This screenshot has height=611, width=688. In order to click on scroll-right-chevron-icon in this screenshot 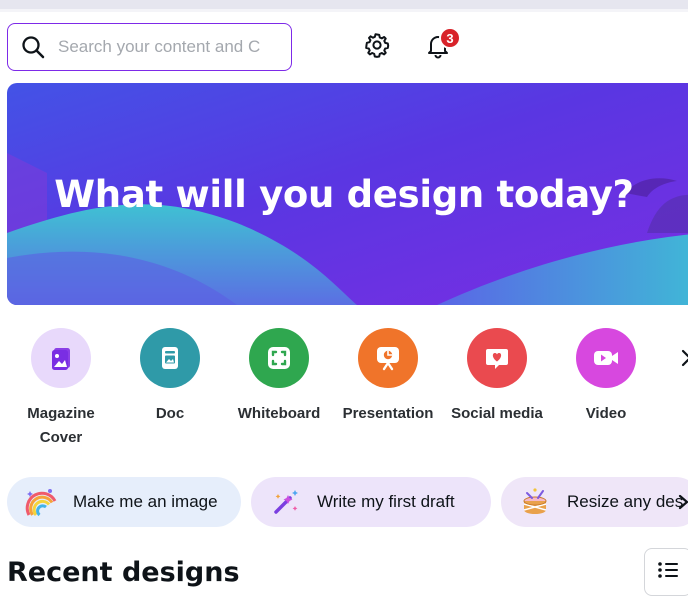, I will do `click(684, 358)`.